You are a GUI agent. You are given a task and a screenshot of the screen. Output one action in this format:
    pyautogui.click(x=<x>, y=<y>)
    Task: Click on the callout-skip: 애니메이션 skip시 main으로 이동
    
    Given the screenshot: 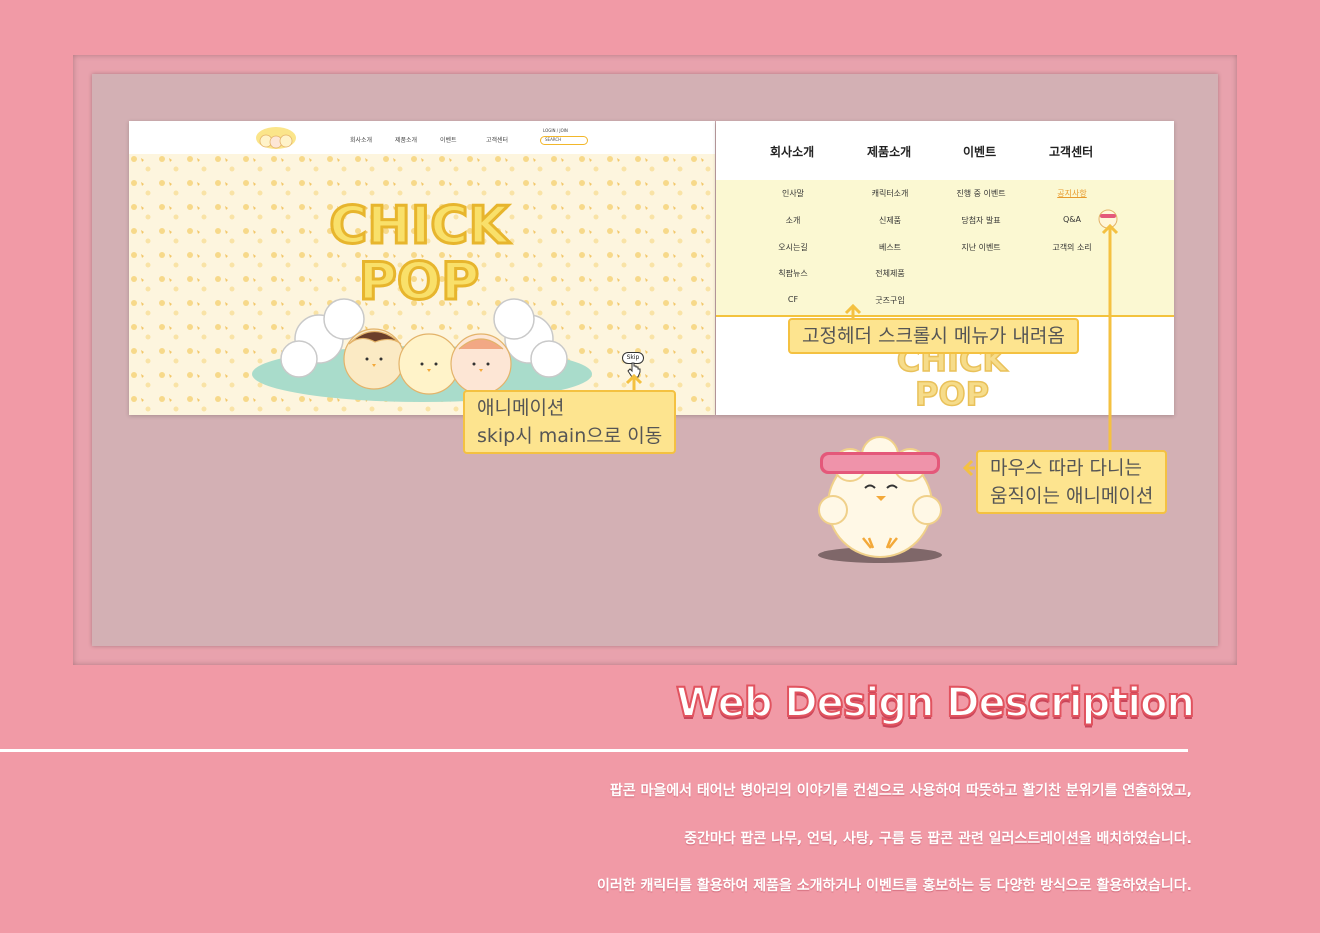 What is the action you would take?
    pyautogui.click(x=570, y=422)
    